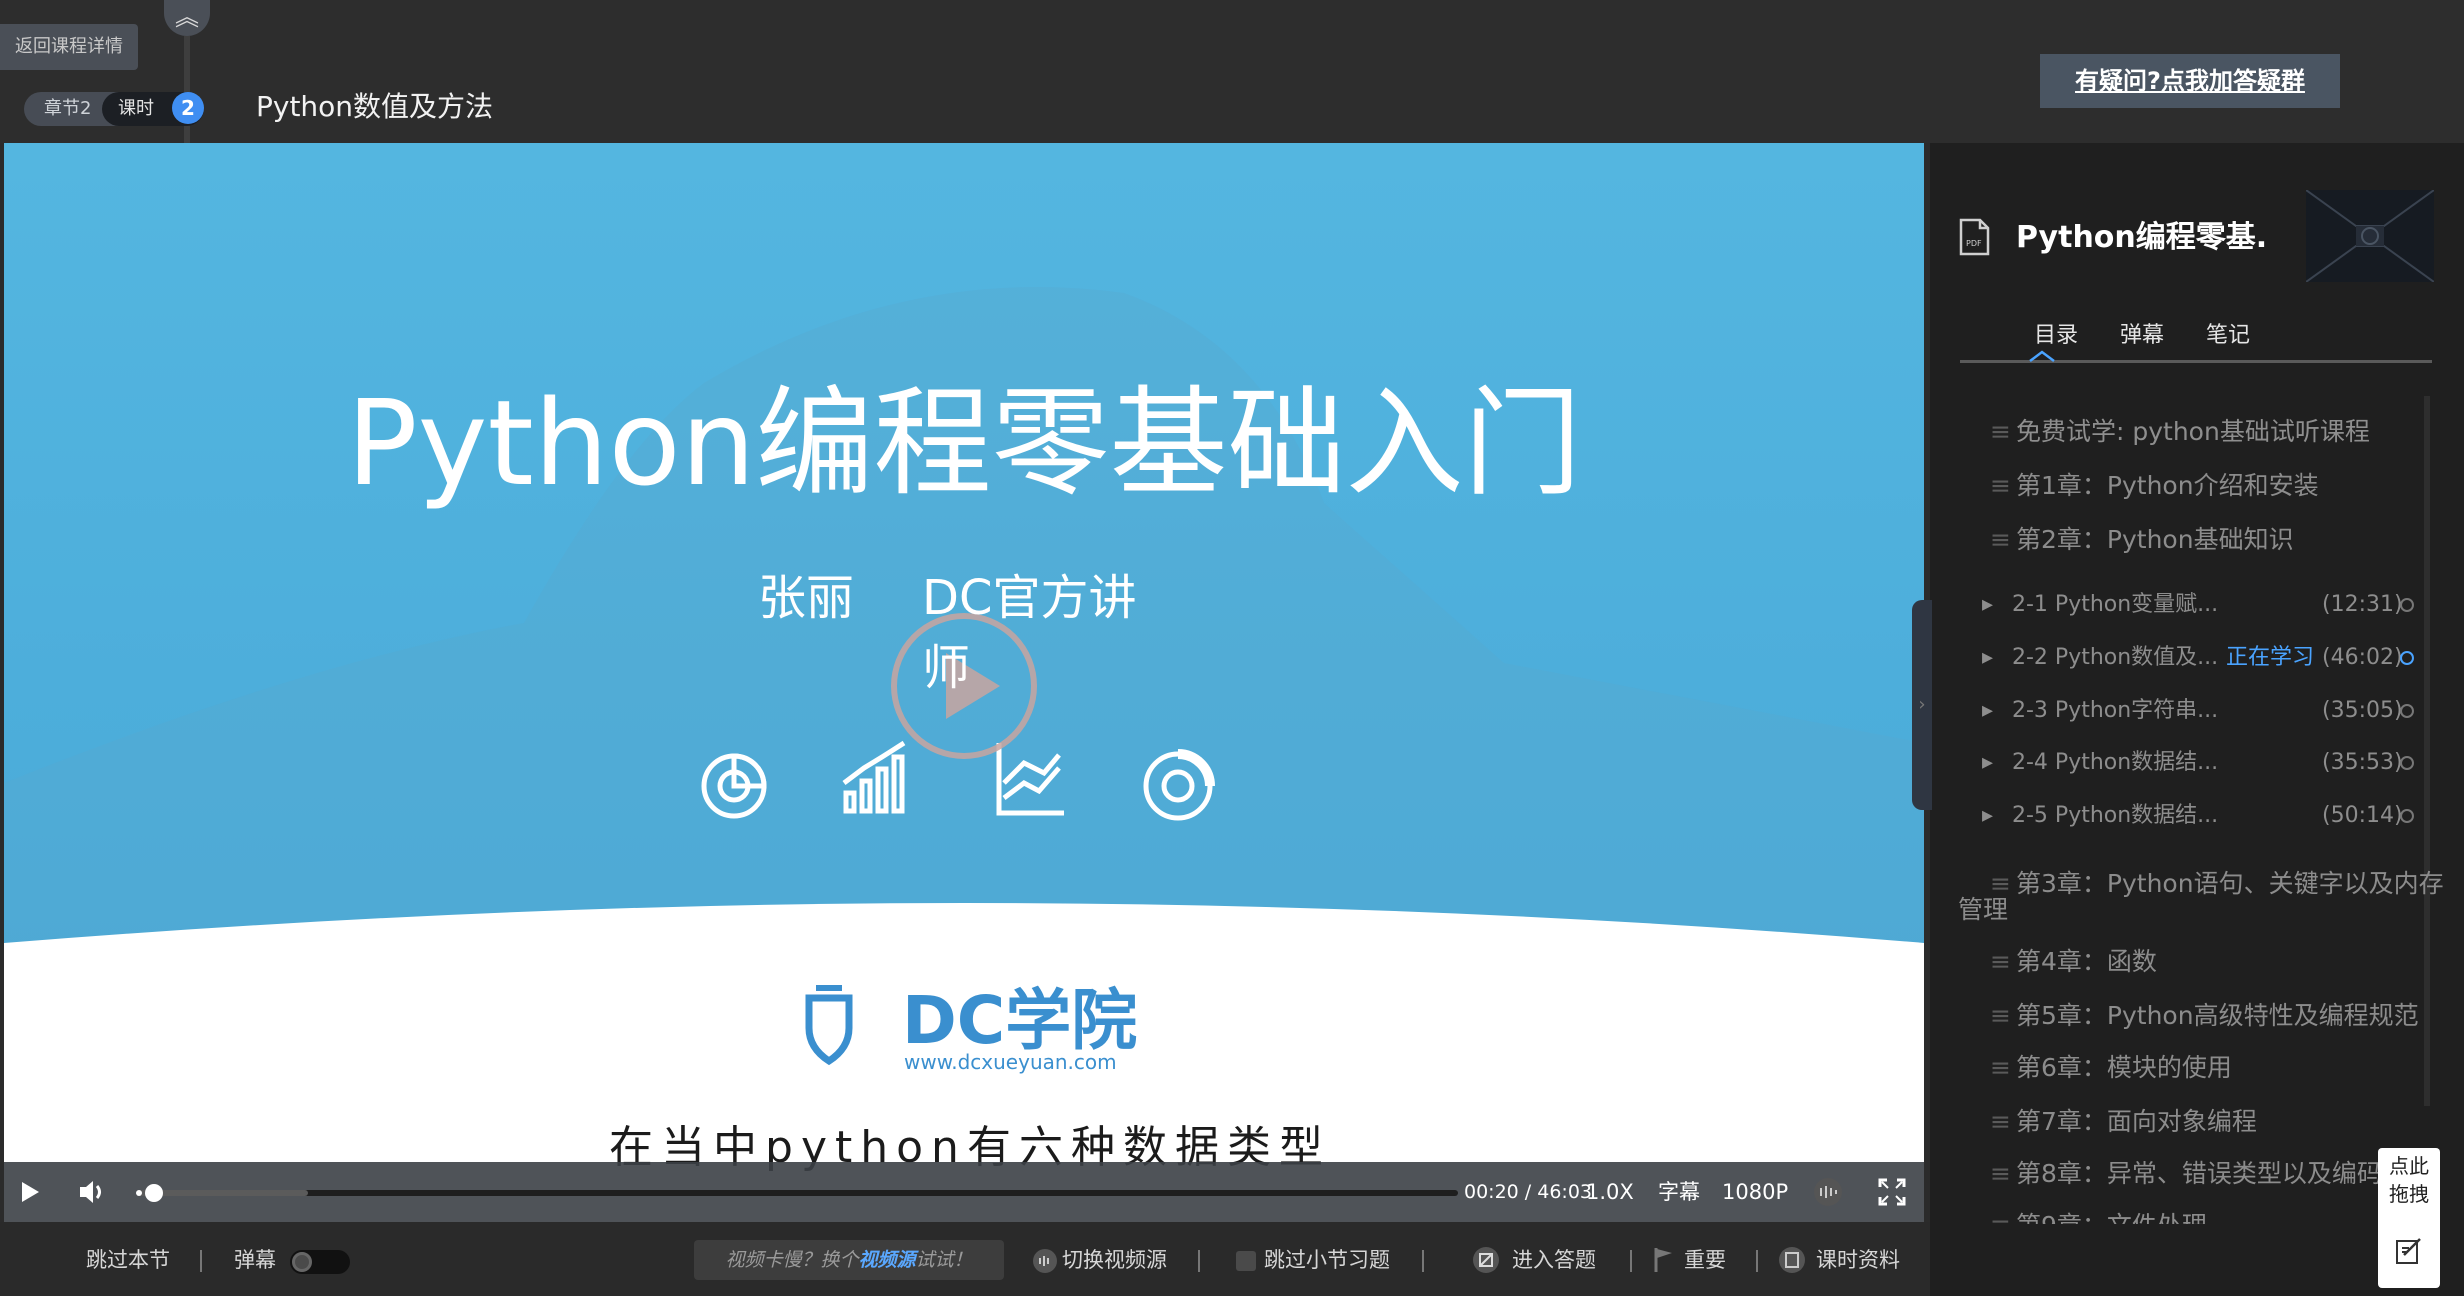 The image size is (2464, 1296). Describe the element at coordinates (2217, 884) in the screenshot. I see `toc-chapter-3: ≡ 第3章：Python语句、关键字以及内存` at that location.